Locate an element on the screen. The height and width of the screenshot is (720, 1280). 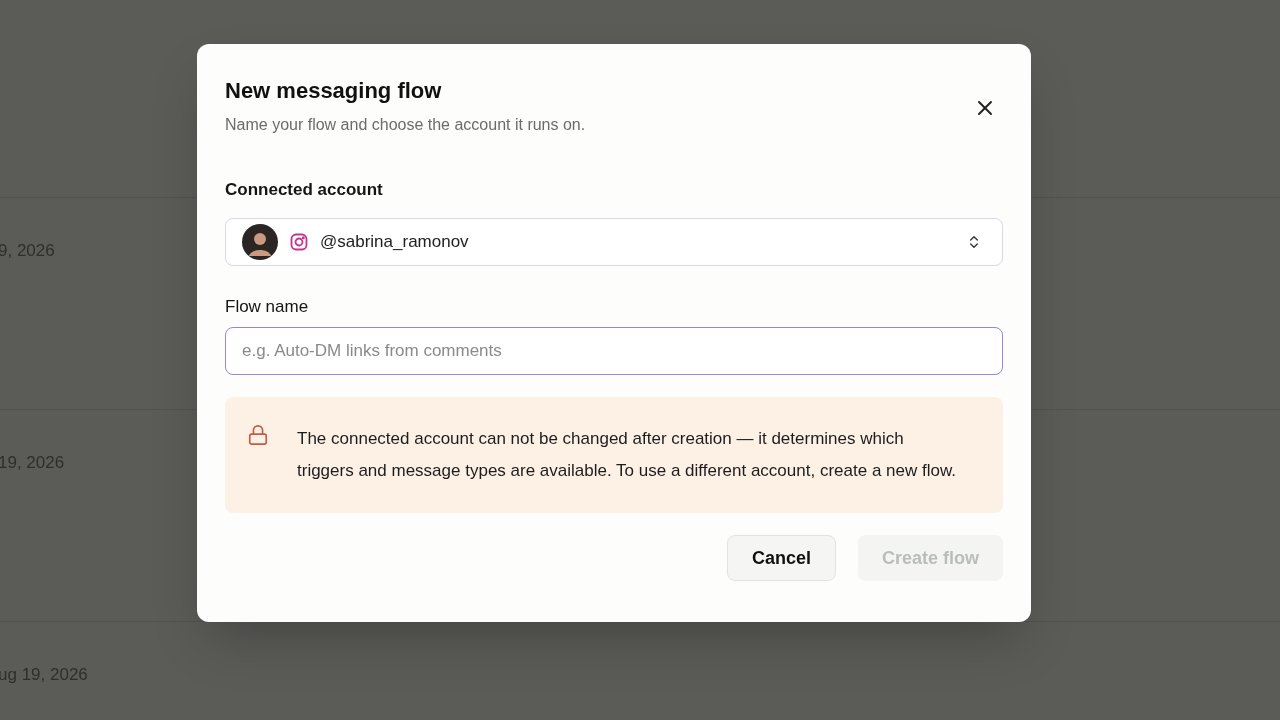
camera-icon is located at coordinates (299, 241).